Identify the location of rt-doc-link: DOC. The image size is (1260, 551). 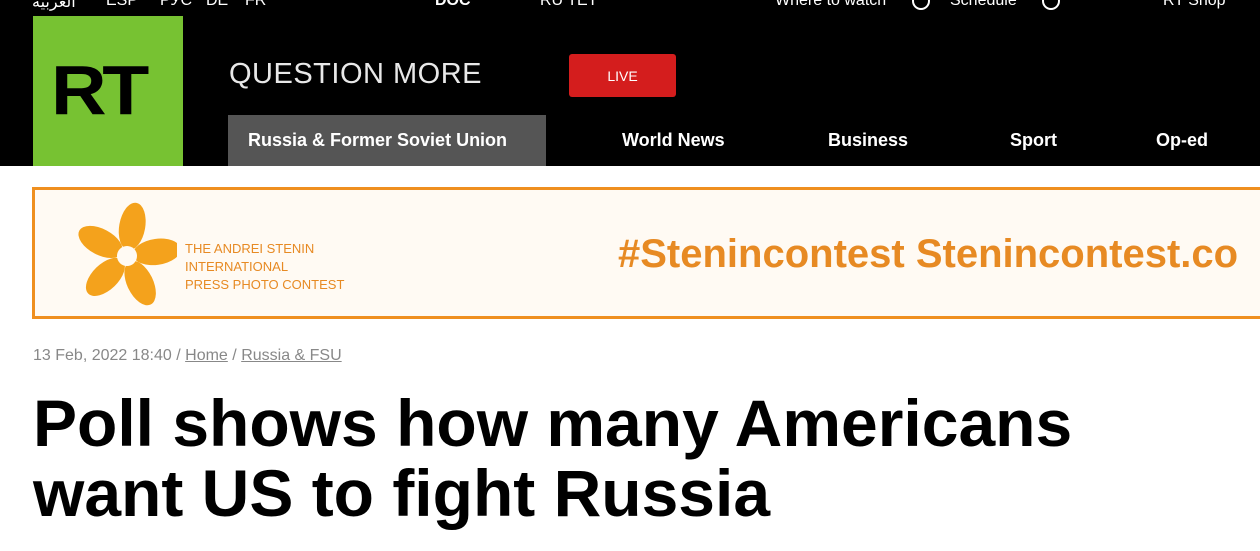
(453, 5).